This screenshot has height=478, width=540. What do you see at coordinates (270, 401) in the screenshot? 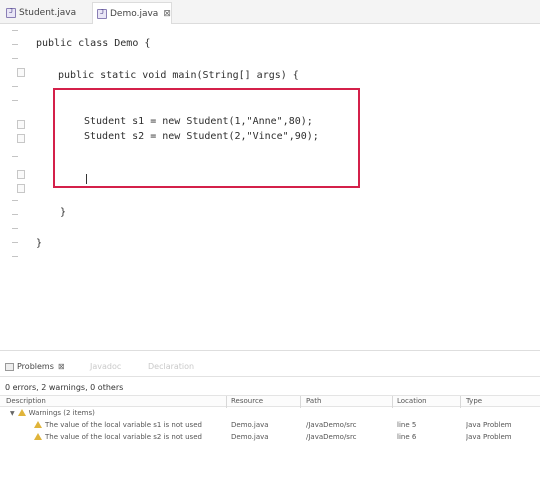
I see `problems-table-header: Description Resource Path Location Type` at bounding box center [270, 401].